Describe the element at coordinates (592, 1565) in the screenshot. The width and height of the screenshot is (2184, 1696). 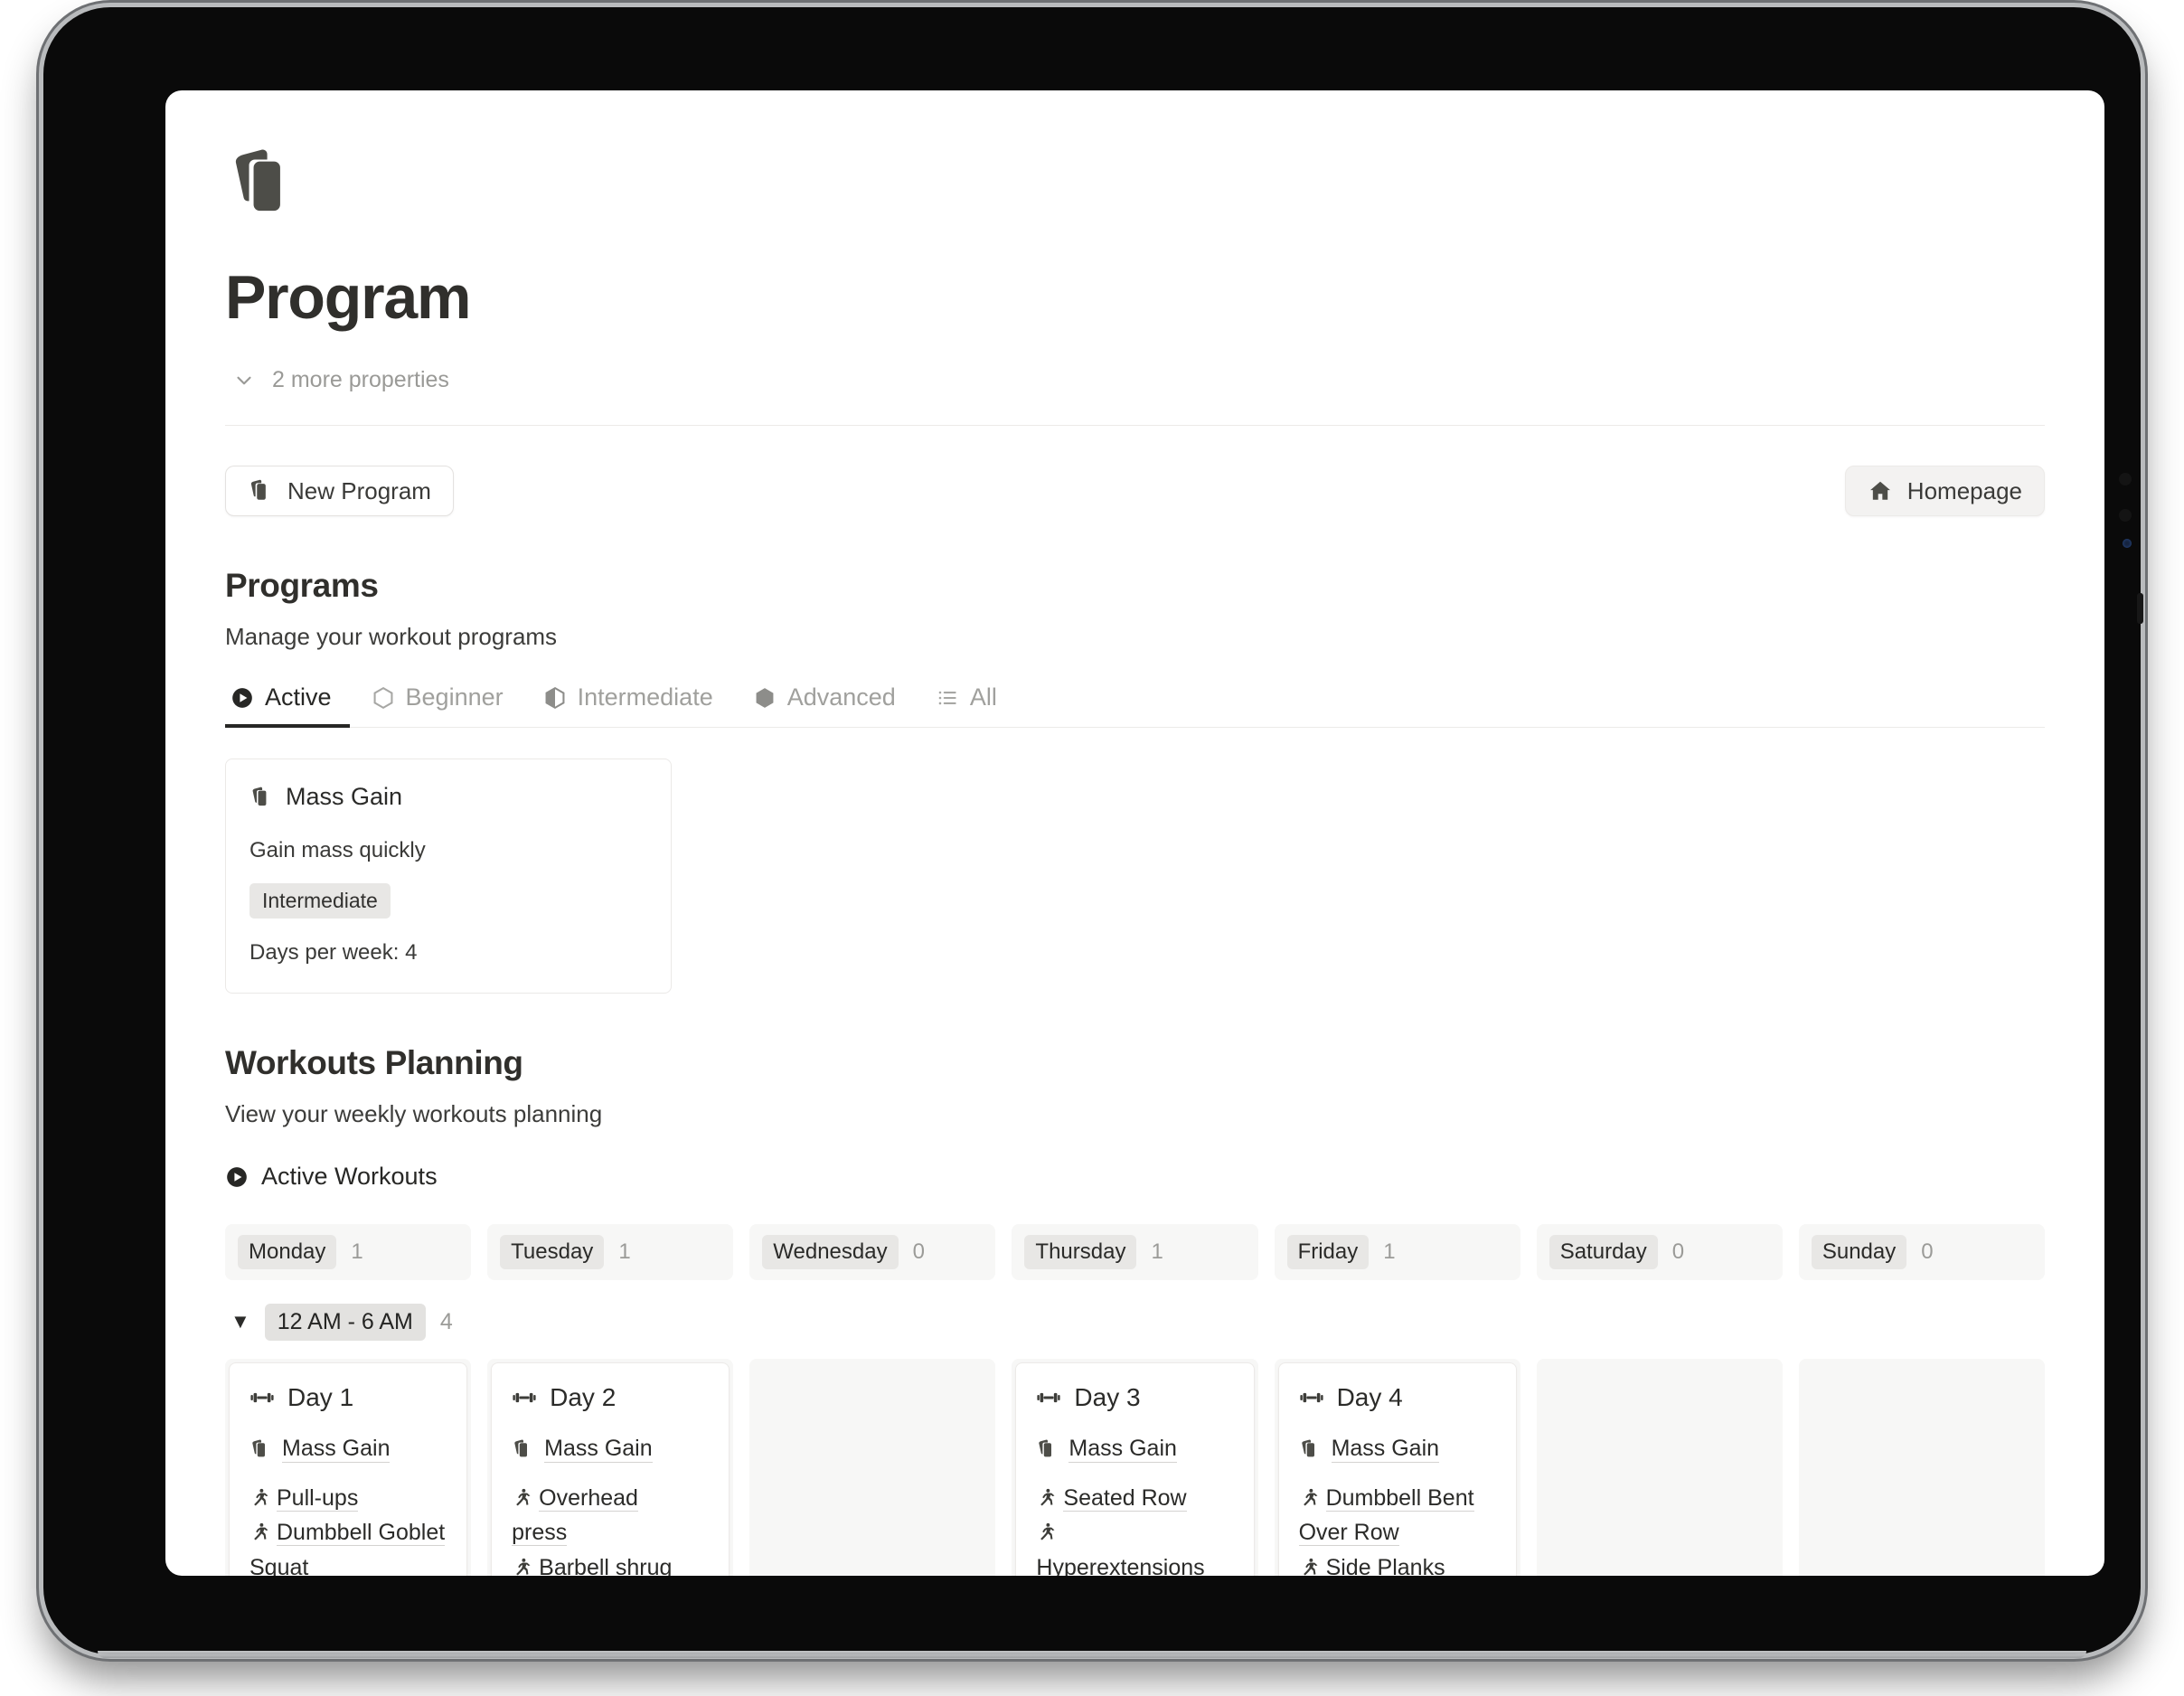
I see `exercise-item: Barbell shrug` at that location.